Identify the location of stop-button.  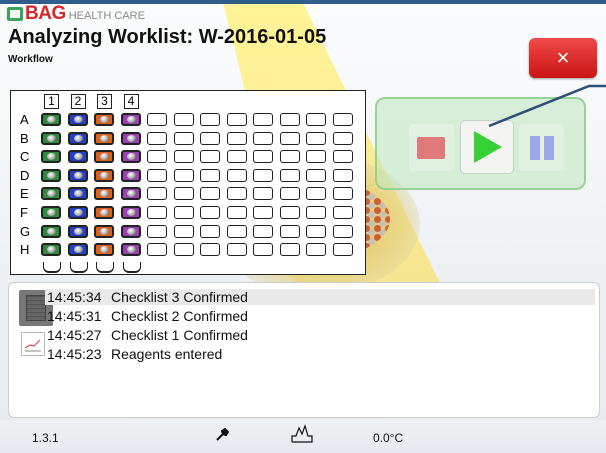
(431, 147).